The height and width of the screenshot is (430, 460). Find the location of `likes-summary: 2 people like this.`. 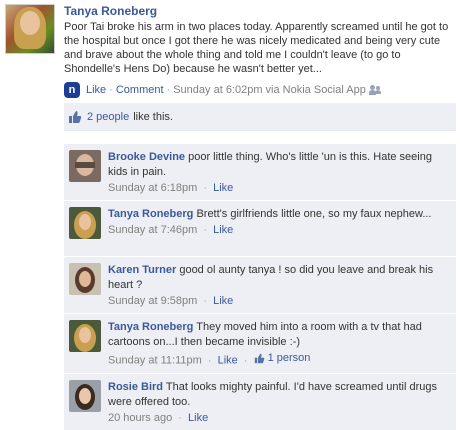

likes-summary: 2 people like this. is located at coordinates (260, 117).